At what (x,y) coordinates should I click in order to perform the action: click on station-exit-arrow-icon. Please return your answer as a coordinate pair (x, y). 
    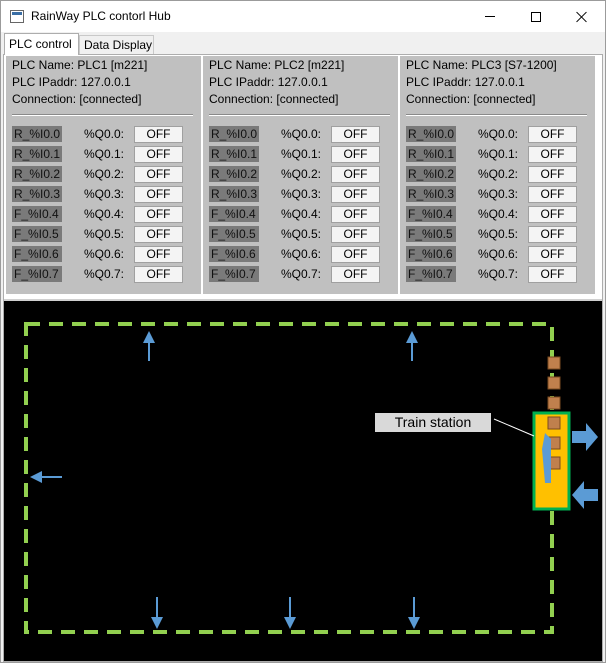
    Looking at the image, I should click on (585, 437).